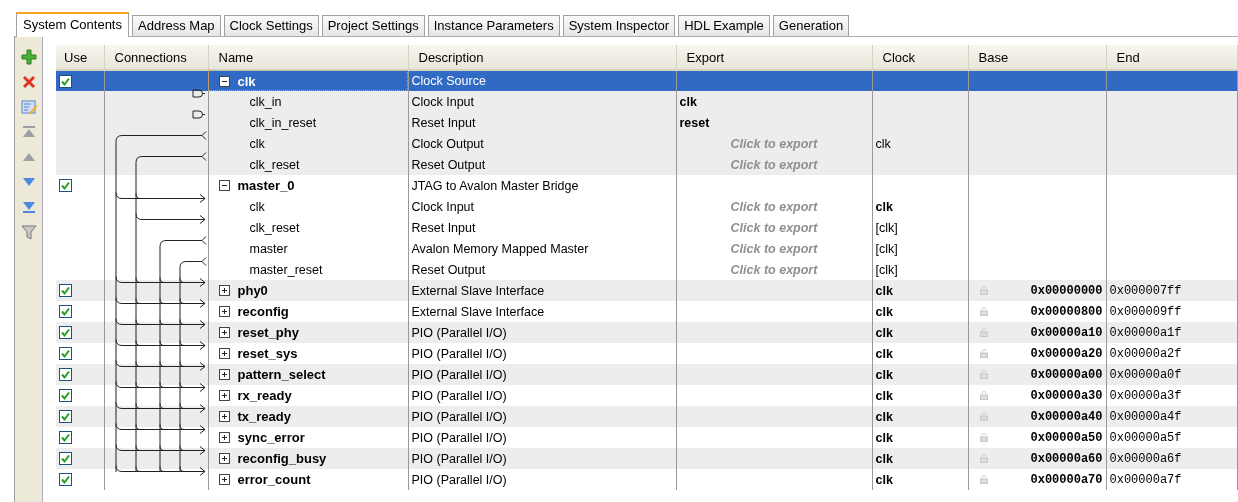  Describe the element at coordinates (448, 81) in the screenshot. I see `description: Clock Source` at that location.